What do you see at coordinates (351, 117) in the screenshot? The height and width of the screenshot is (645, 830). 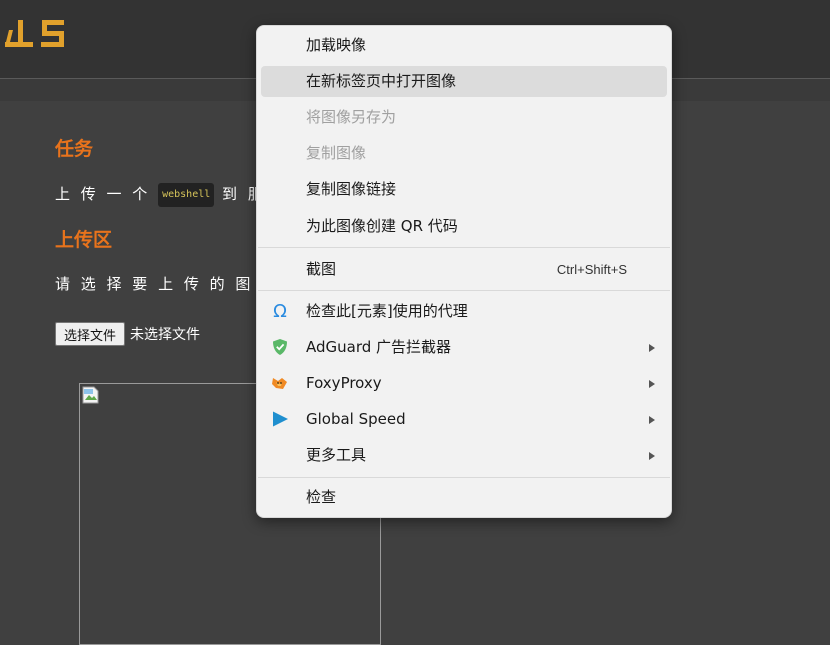 I see `menu-item-label: 将图像另存为` at bounding box center [351, 117].